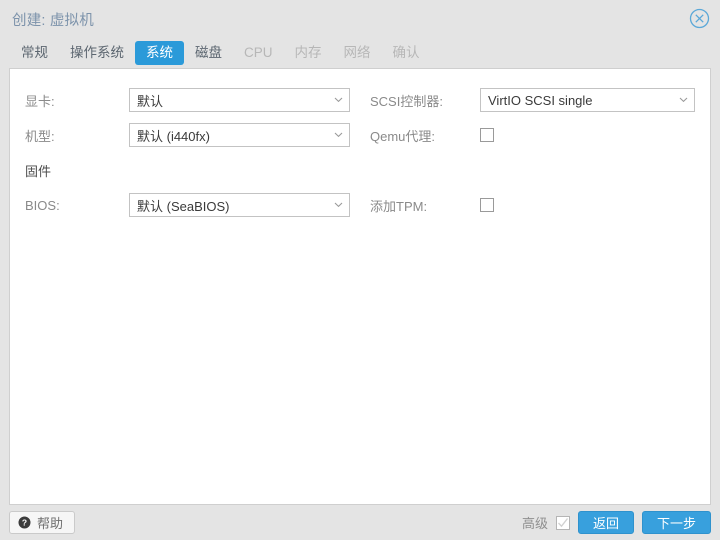  What do you see at coordinates (208, 53) in the screenshot?
I see `tab-disks: 磁盘` at bounding box center [208, 53].